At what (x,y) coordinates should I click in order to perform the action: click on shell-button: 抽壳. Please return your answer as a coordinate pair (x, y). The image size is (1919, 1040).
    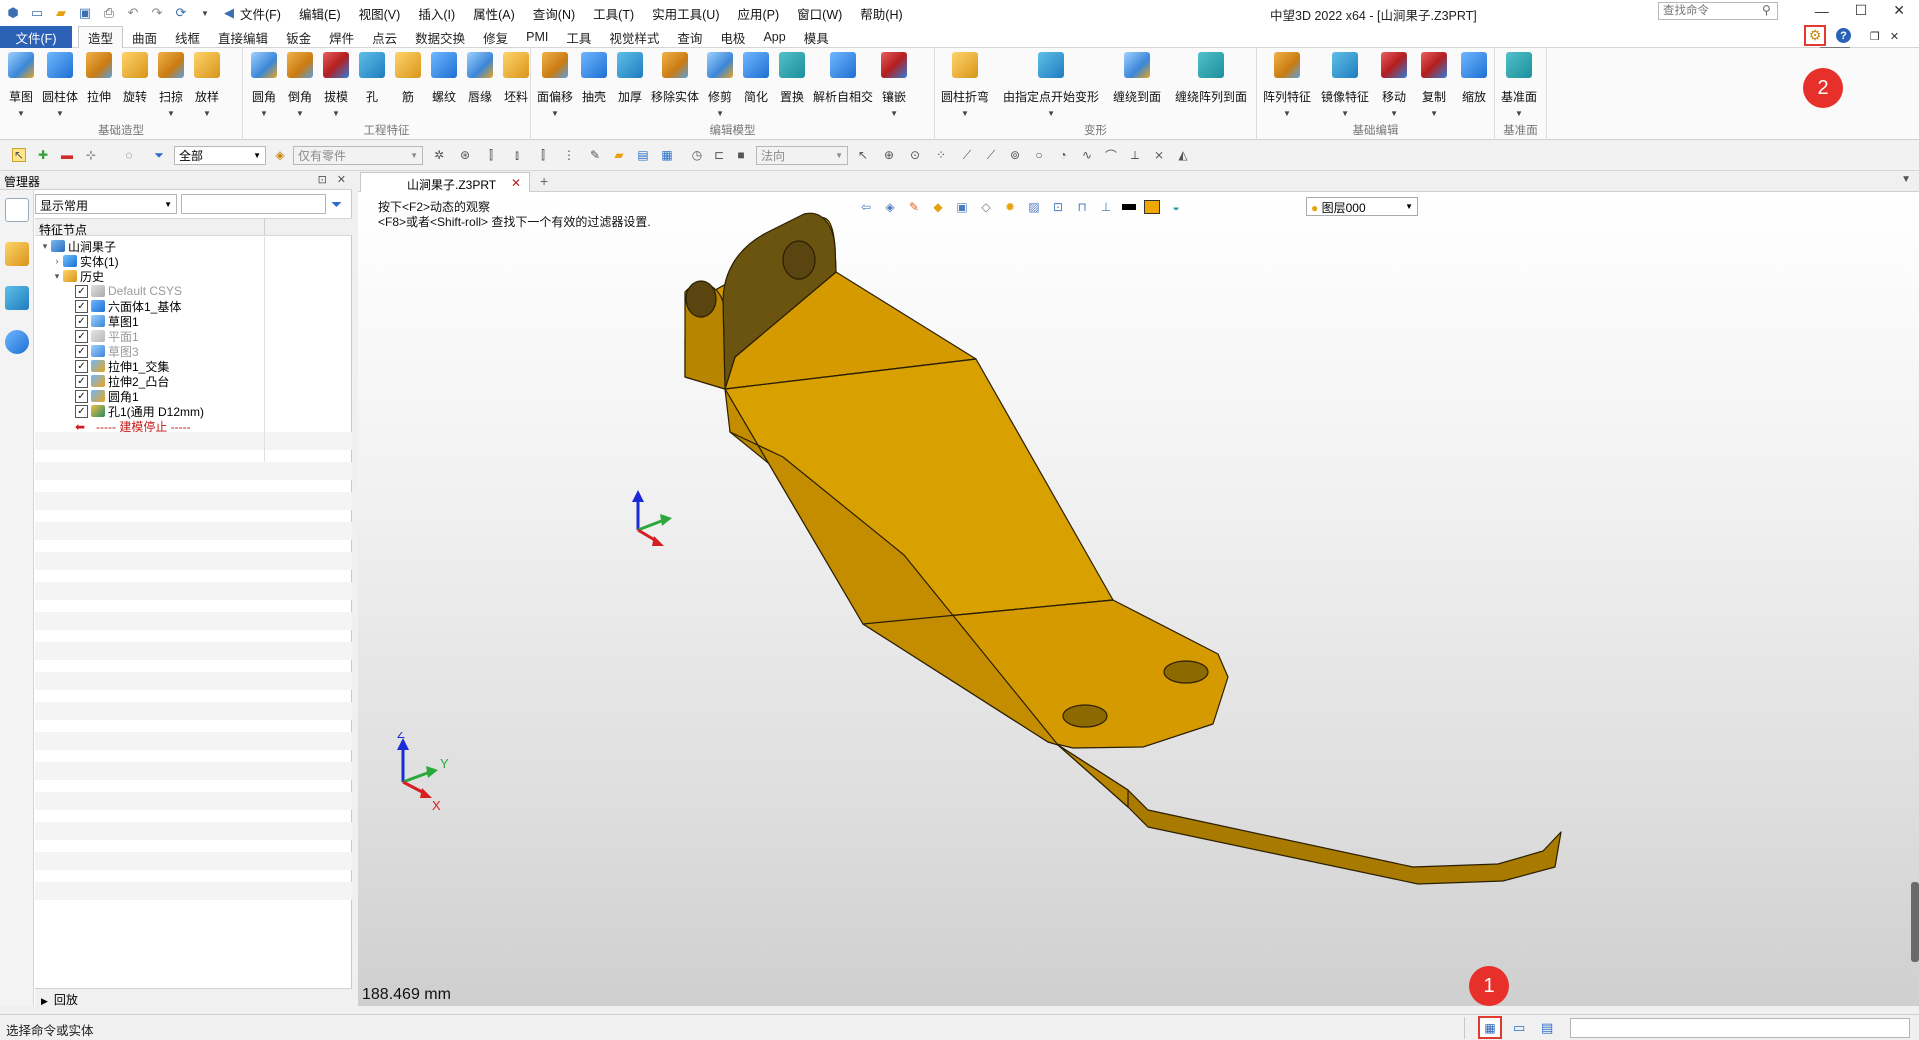
    Looking at the image, I should click on (594, 84).